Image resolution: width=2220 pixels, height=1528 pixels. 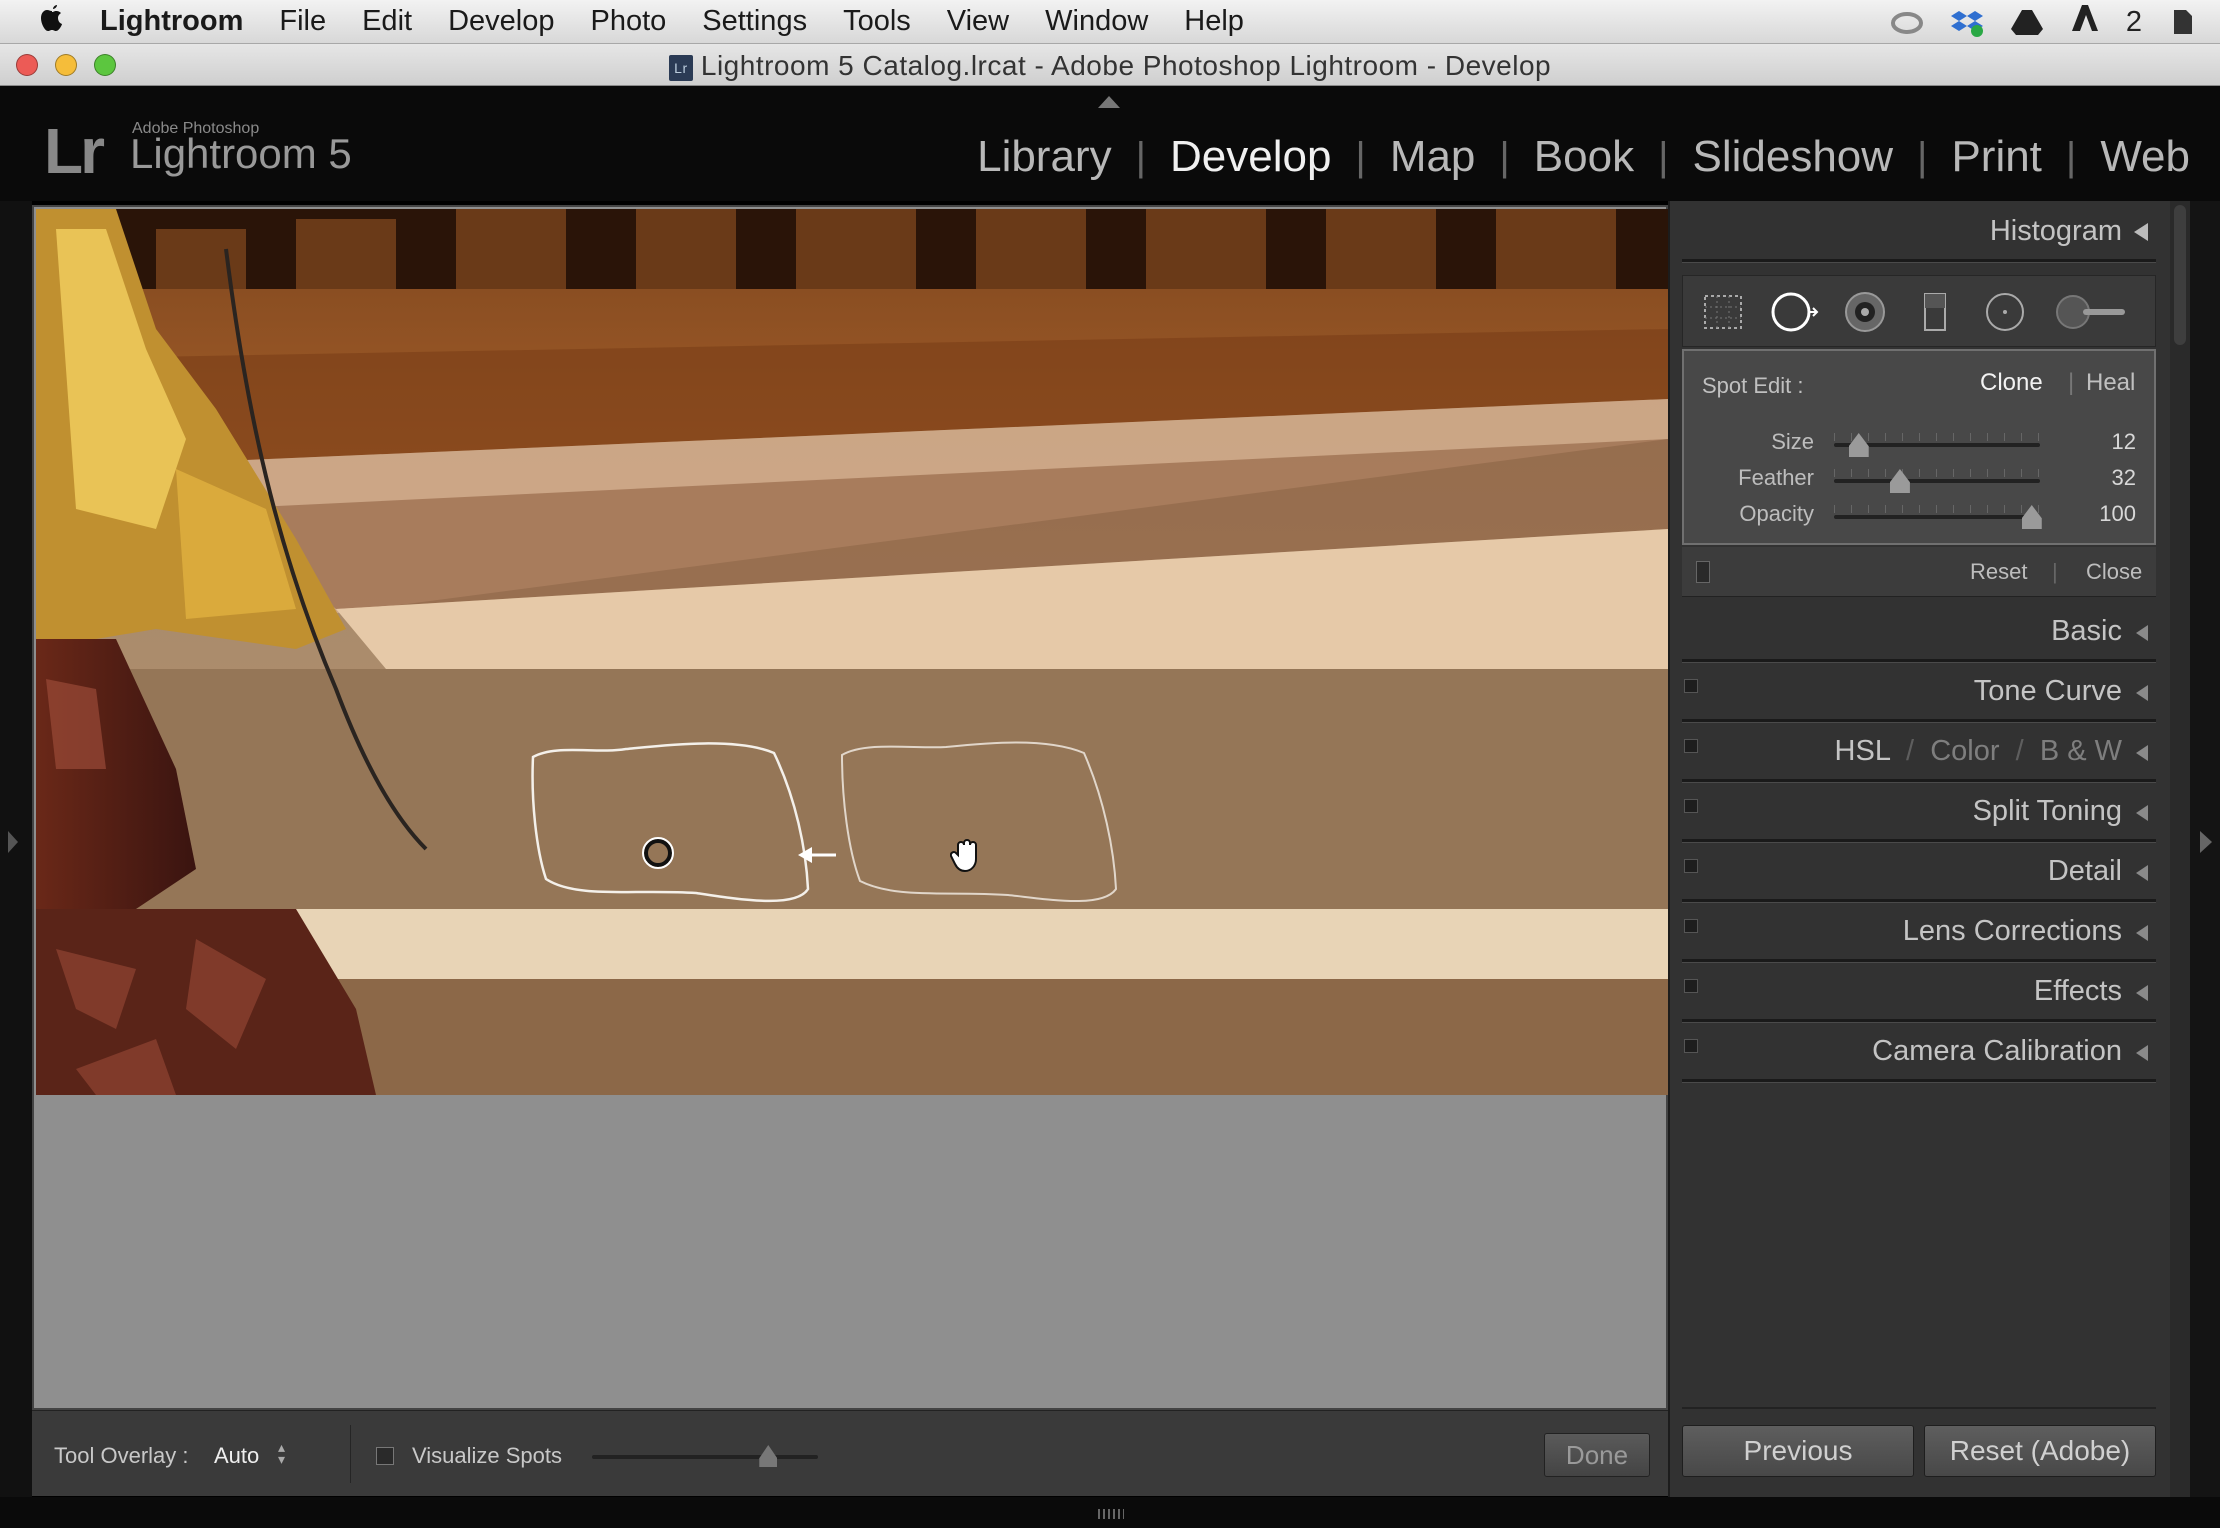 What do you see at coordinates (2011, 383) in the screenshot?
I see `clone-mode-button: Clone` at bounding box center [2011, 383].